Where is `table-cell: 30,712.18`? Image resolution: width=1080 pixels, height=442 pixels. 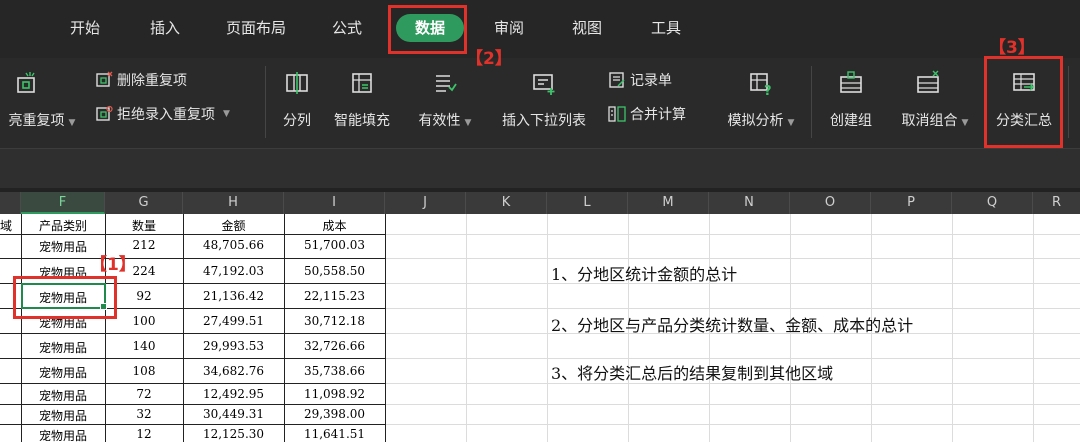 table-cell: 30,712.18 is located at coordinates (334, 321).